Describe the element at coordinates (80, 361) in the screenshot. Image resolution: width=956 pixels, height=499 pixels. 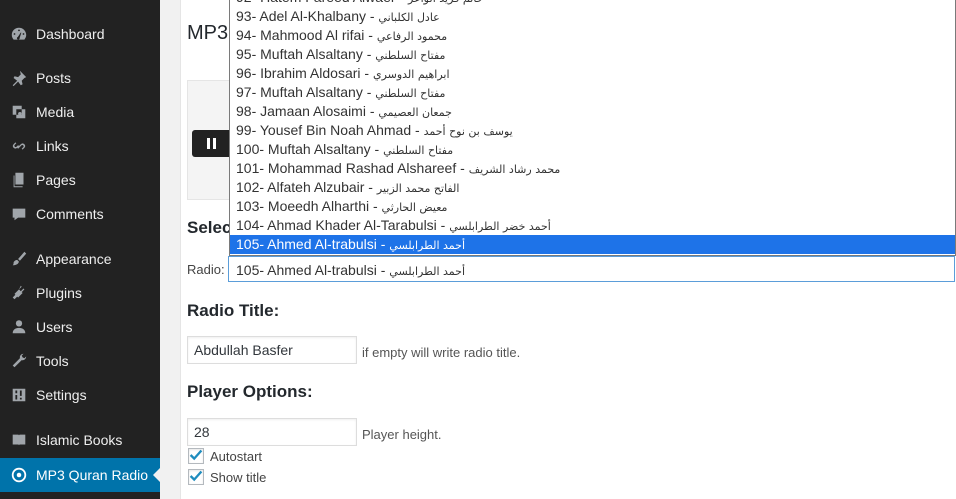
I see `sidebar-item-tools: Tools` at that location.